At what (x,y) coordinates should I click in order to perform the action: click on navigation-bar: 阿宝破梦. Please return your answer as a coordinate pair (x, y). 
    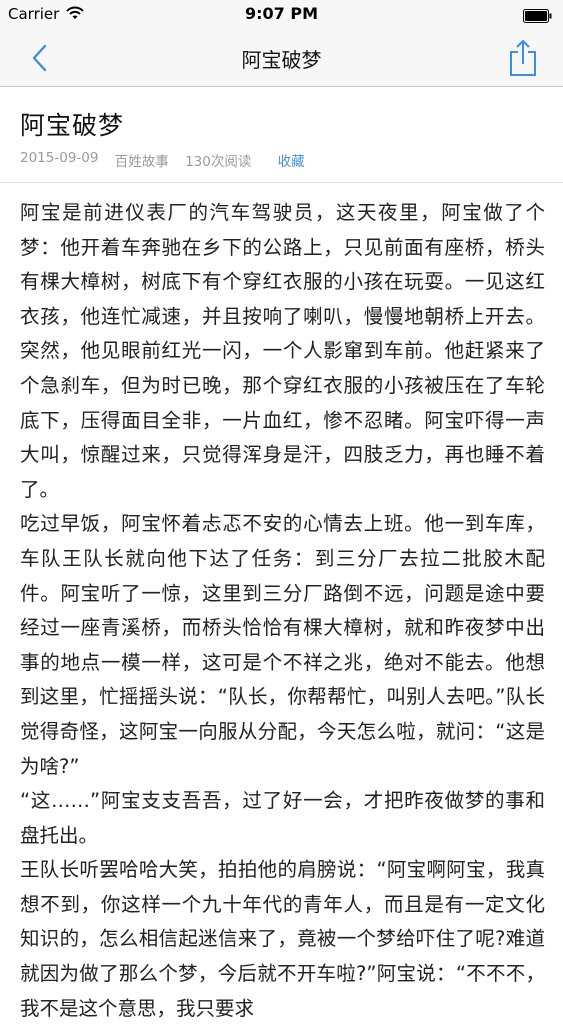
    Looking at the image, I should click on (281, 58).